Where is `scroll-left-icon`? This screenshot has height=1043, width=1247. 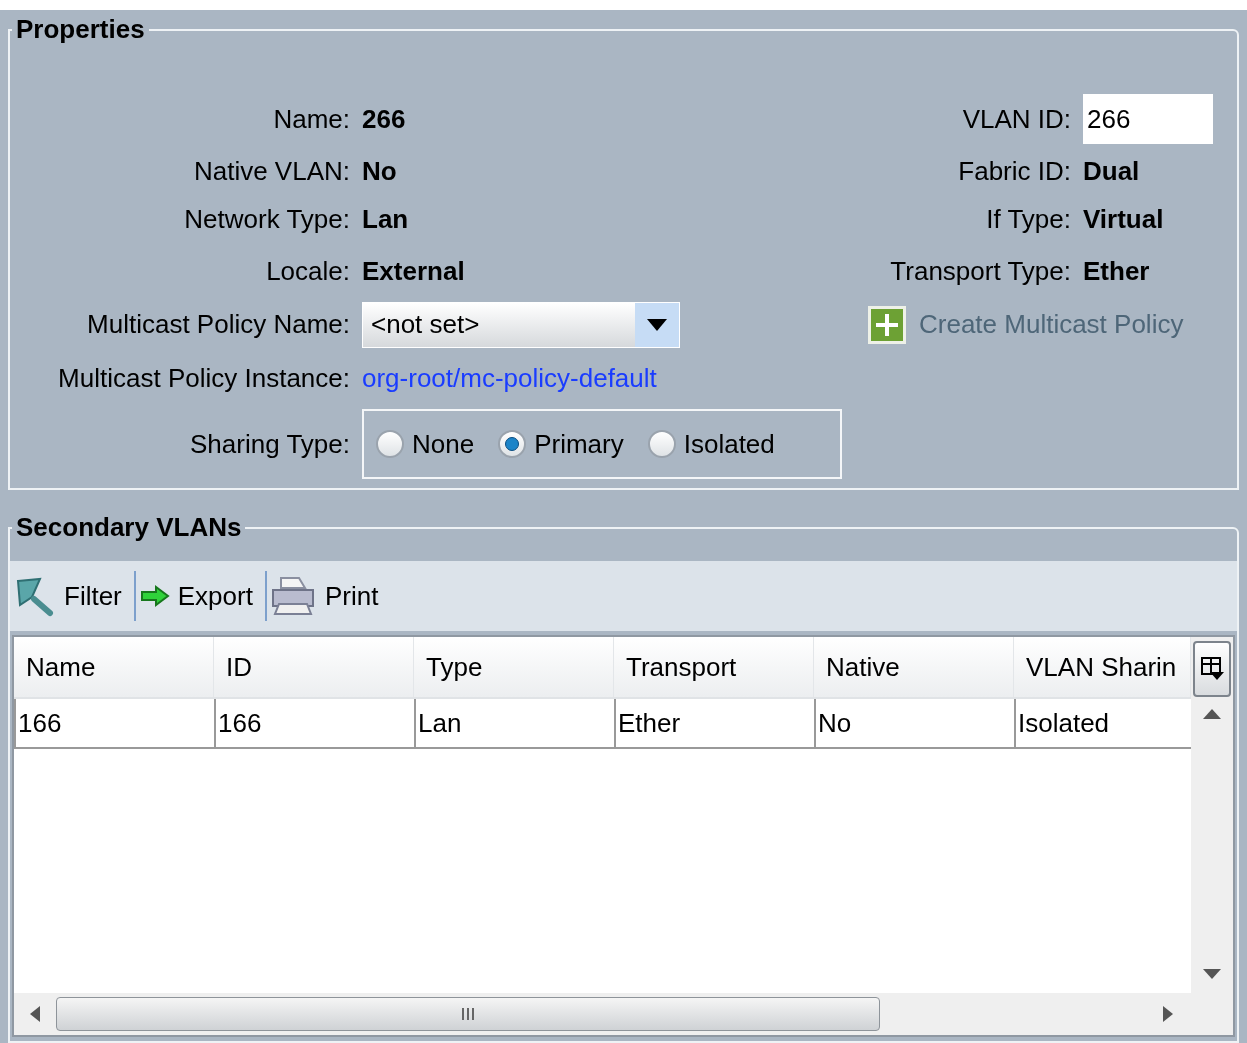
scroll-left-icon is located at coordinates (35, 1014).